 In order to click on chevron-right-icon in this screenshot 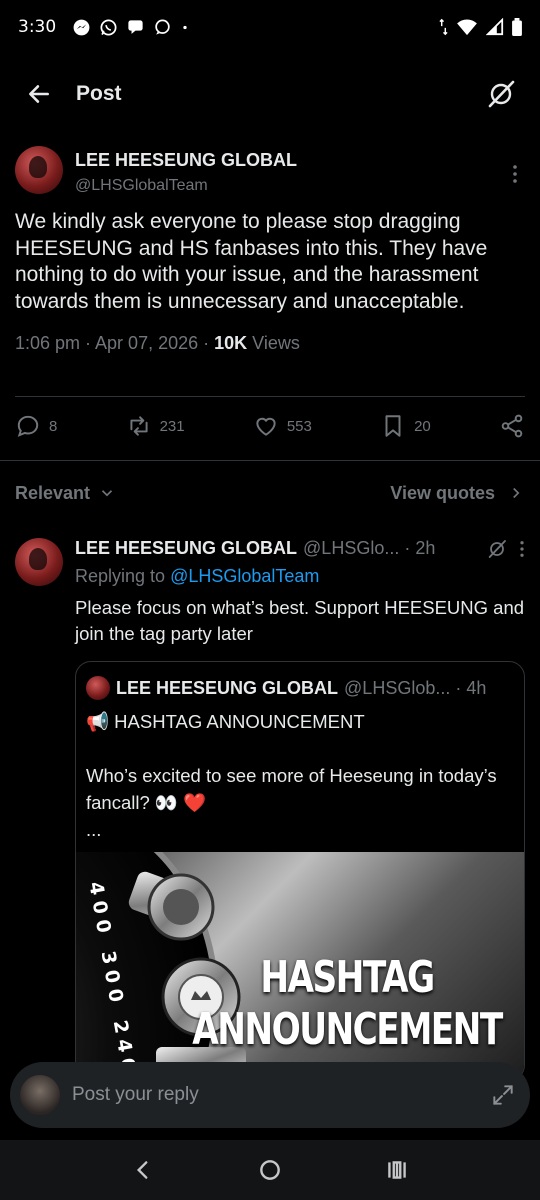, I will do `click(516, 493)`.